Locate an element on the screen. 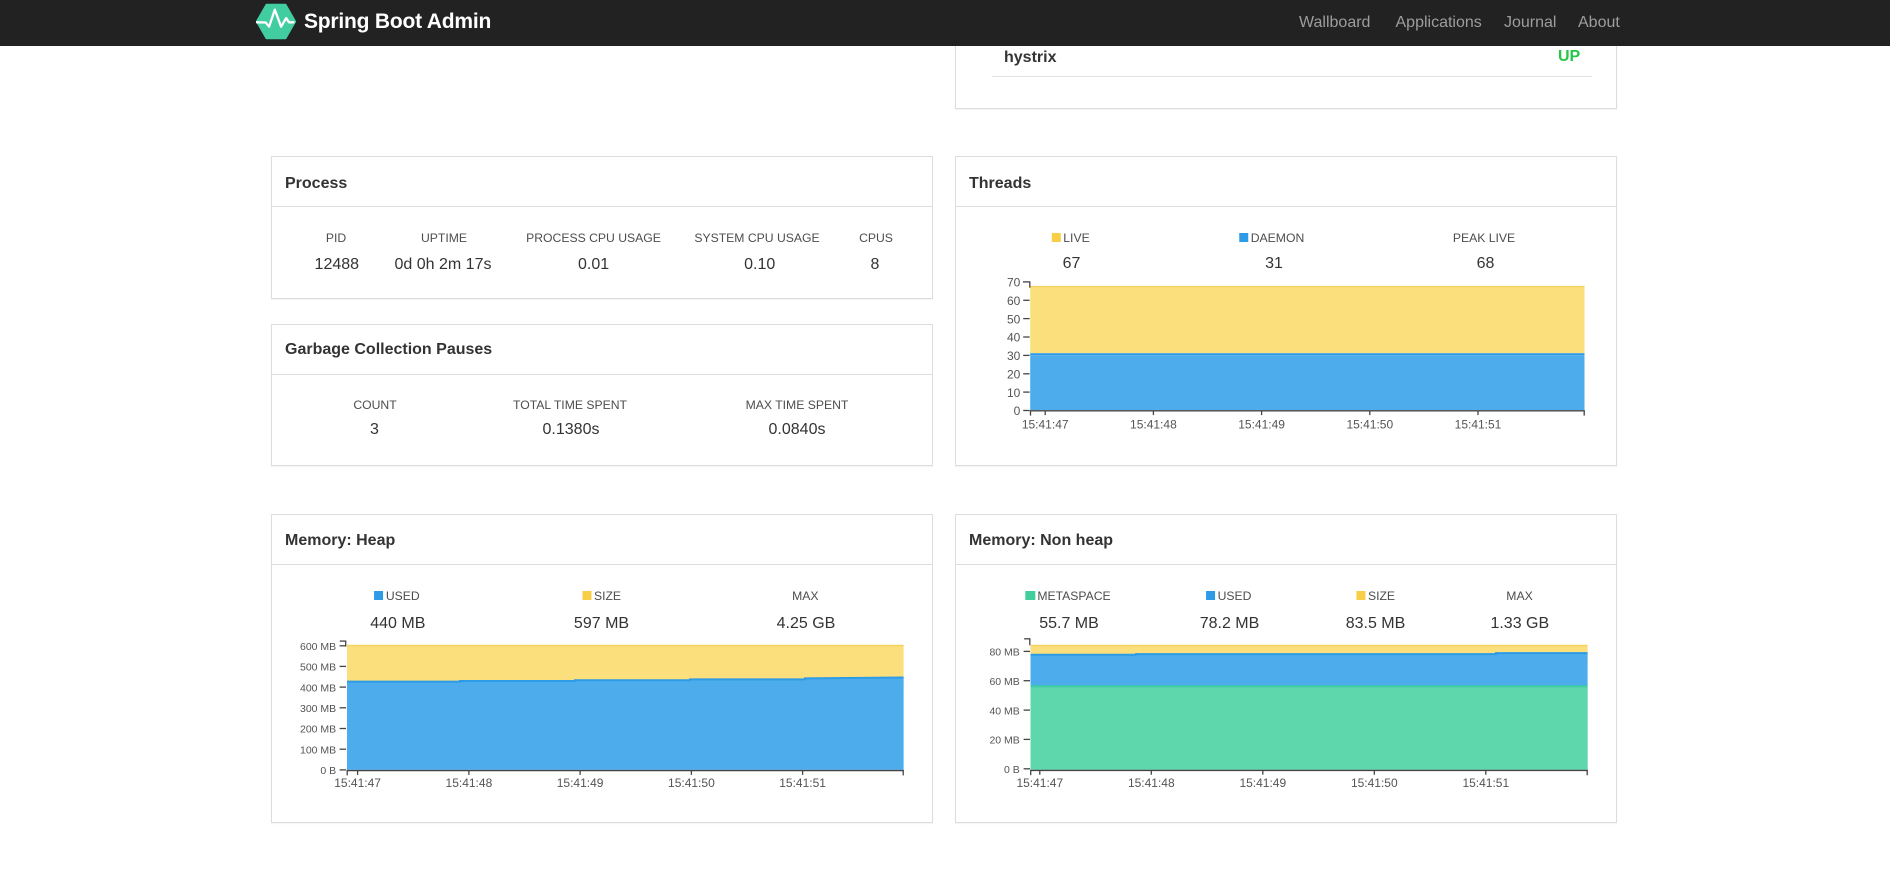  svg-text: 500 MB is located at coordinates (318, 668).